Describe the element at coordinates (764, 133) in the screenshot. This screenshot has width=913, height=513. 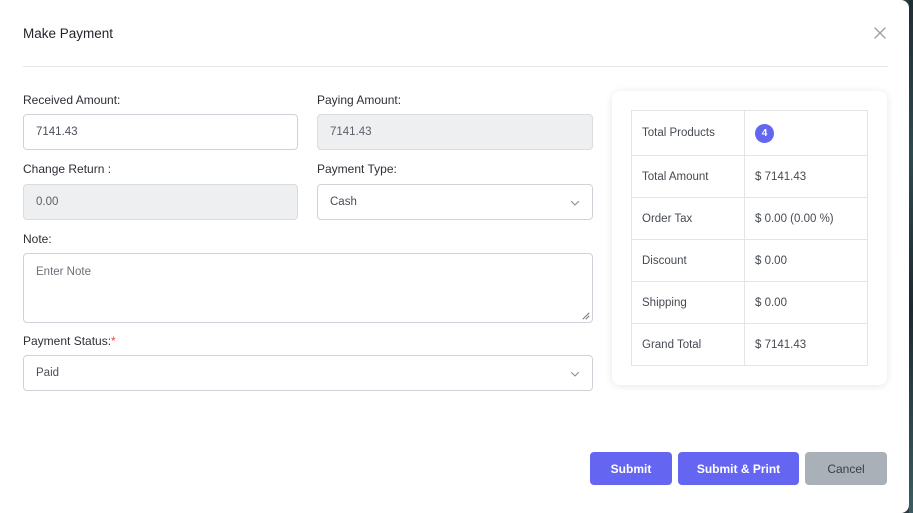
I see `total-products-badge: 4` at that location.